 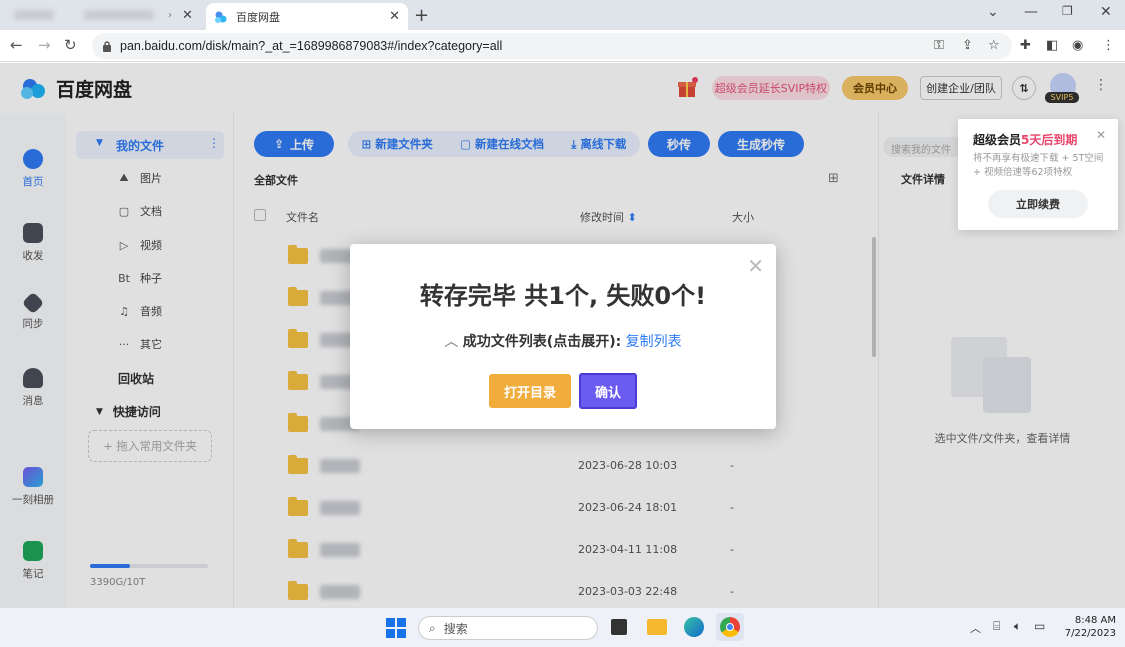 I want to click on nav-sync: 同步, so click(x=33, y=311).